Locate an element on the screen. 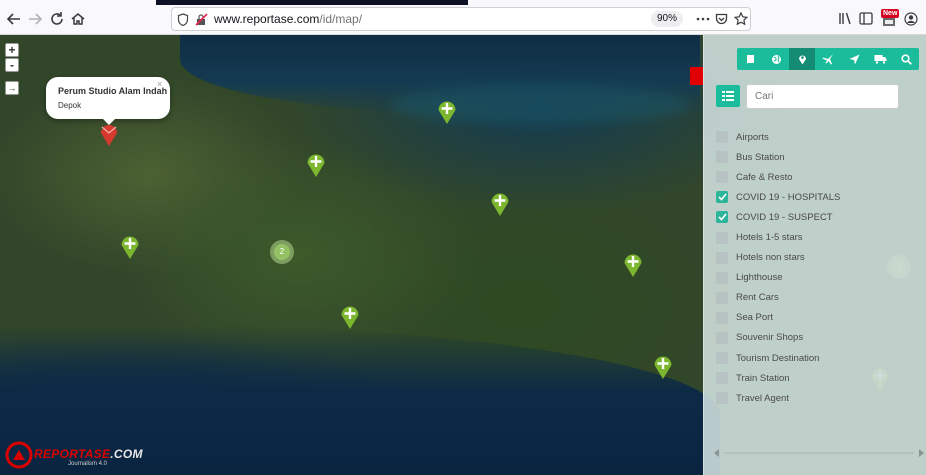 Image resolution: width=926 pixels, height=475 pixels. insecure-lock-icon is located at coordinates (201, 19).